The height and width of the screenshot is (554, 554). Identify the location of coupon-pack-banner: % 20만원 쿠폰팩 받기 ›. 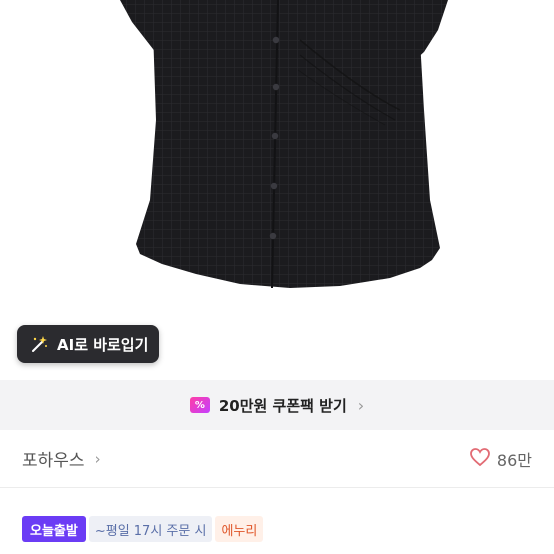
(277, 405).